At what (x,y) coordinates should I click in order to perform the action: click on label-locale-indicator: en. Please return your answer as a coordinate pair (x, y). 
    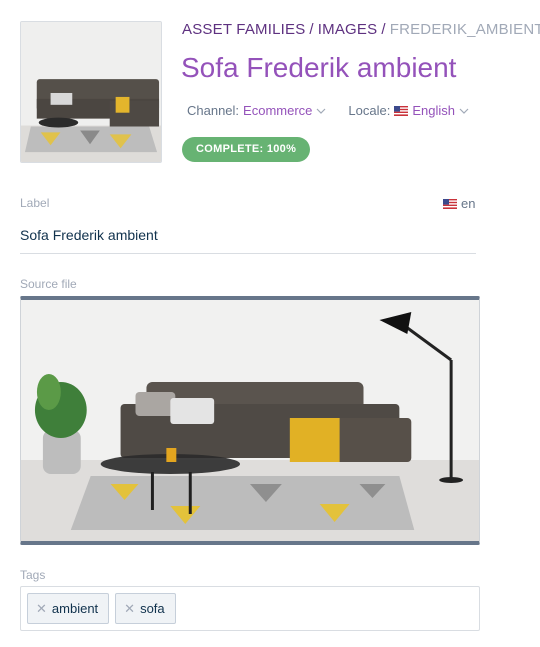
    Looking at the image, I should click on (459, 203).